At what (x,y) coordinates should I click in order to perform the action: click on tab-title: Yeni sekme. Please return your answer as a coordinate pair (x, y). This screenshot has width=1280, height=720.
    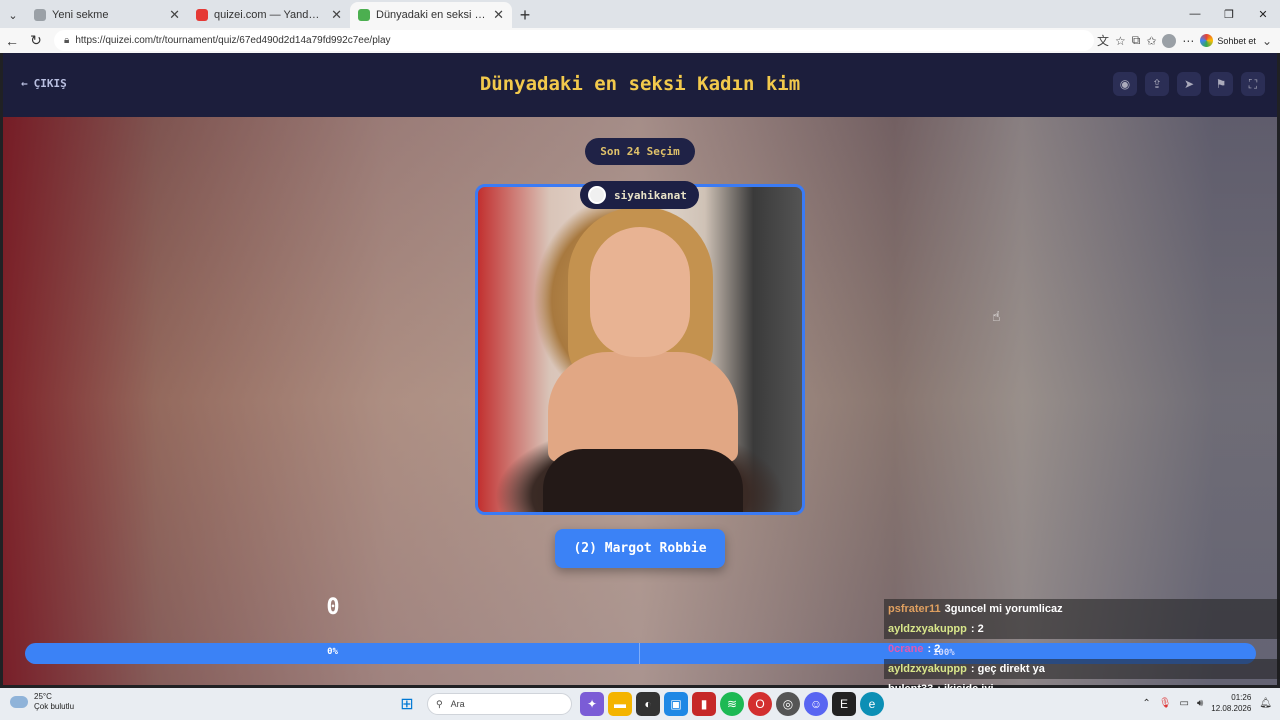
    Looking at the image, I should click on (80, 15).